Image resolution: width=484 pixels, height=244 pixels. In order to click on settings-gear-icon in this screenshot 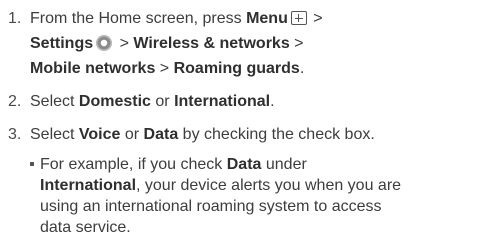, I will do `click(104, 43)`.